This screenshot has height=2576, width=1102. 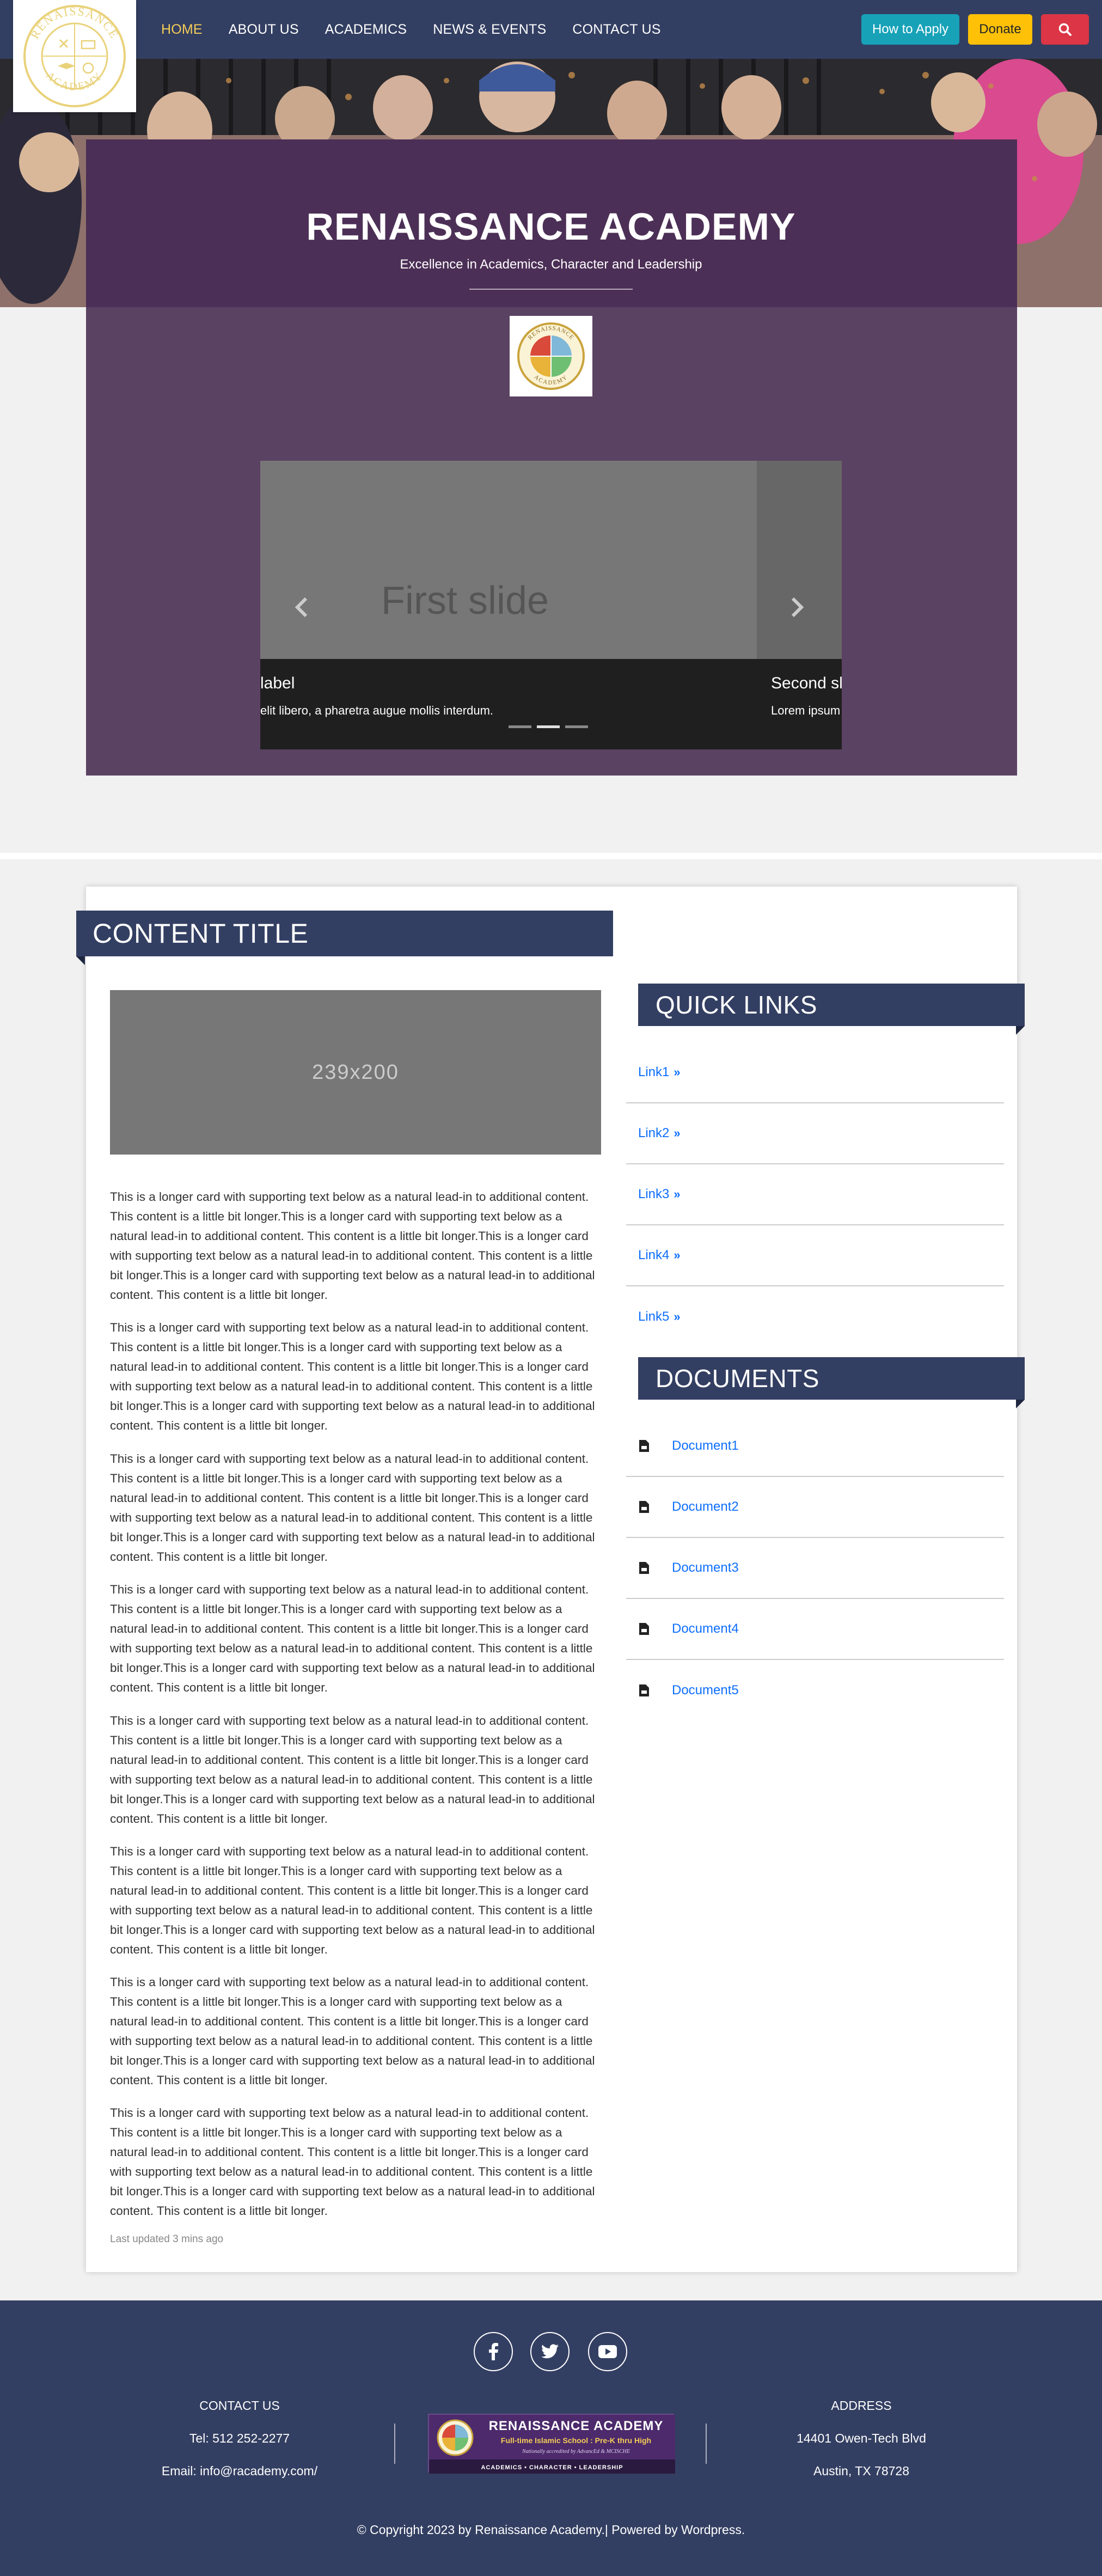 I want to click on quick-link-label: Link5, so click(x=654, y=1316).